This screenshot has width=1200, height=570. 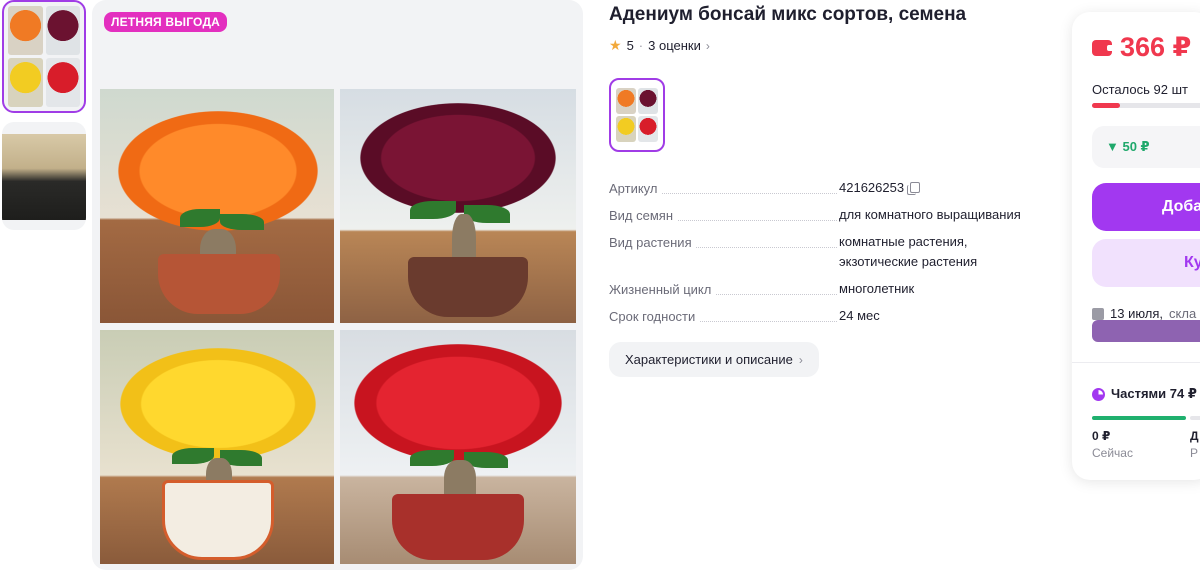 What do you see at coordinates (615, 45) in the screenshot?
I see `star-icon: ★` at bounding box center [615, 45].